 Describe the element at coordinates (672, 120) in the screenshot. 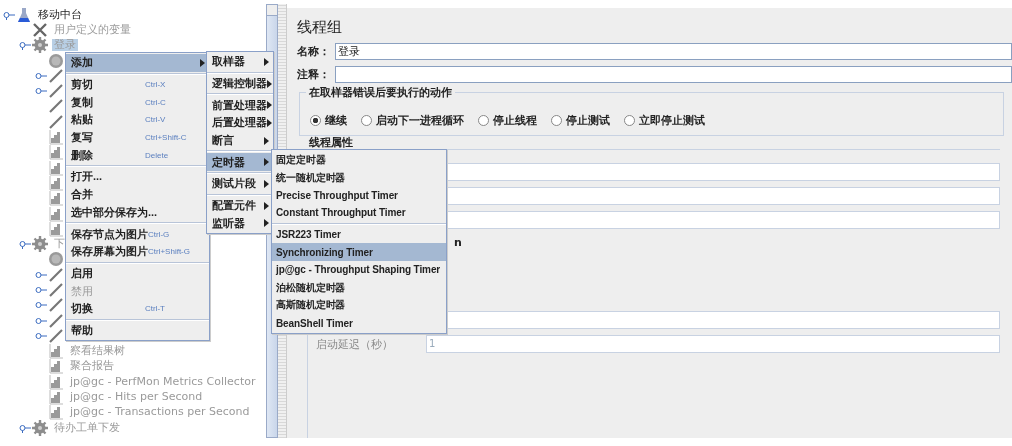

I see `radio-label: 立即停止测试` at that location.